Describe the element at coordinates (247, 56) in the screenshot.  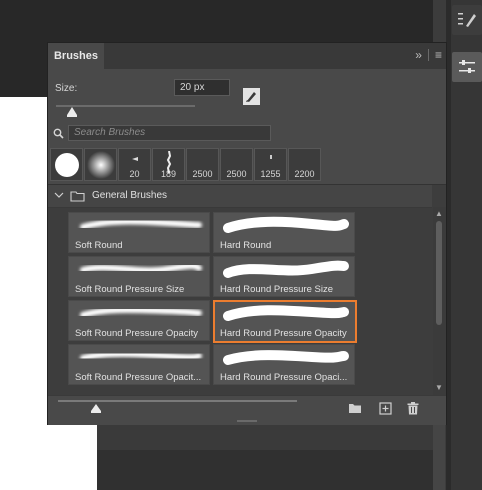
I see `panel-tab-bar: Brushes » ≡` at that location.